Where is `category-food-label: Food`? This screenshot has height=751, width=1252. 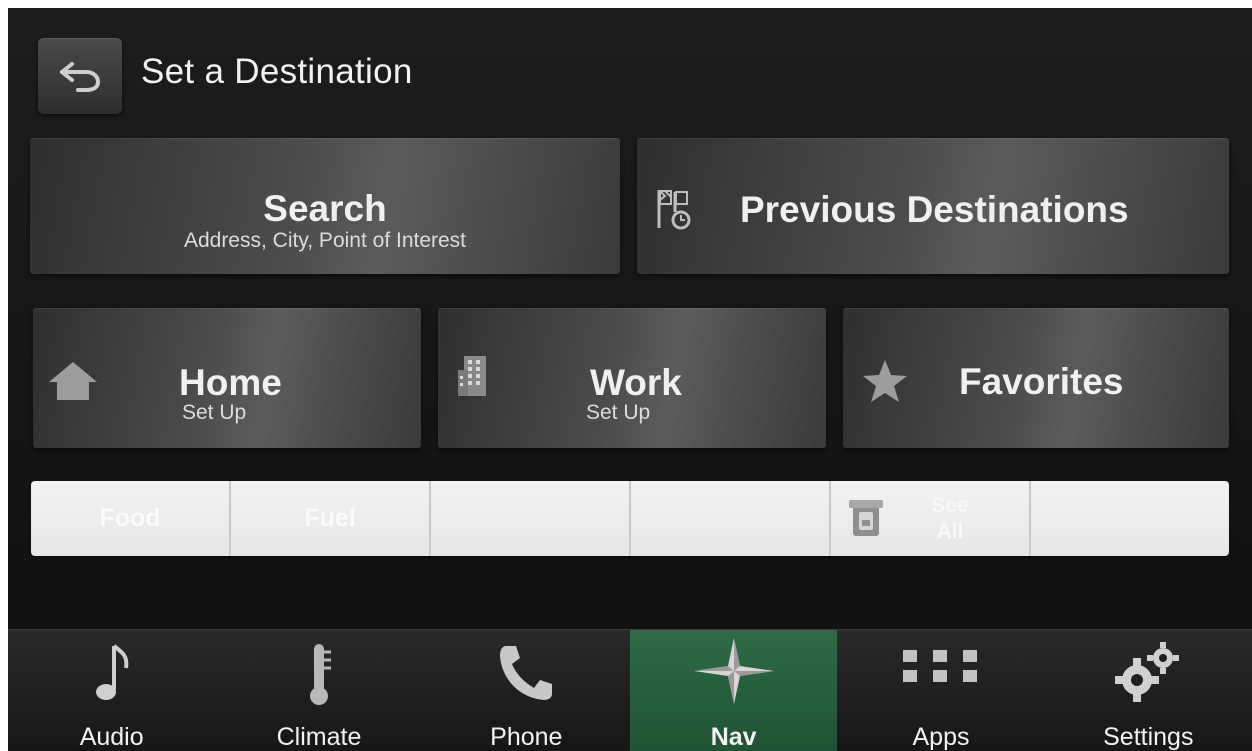 category-food-label: Food is located at coordinates (130, 518).